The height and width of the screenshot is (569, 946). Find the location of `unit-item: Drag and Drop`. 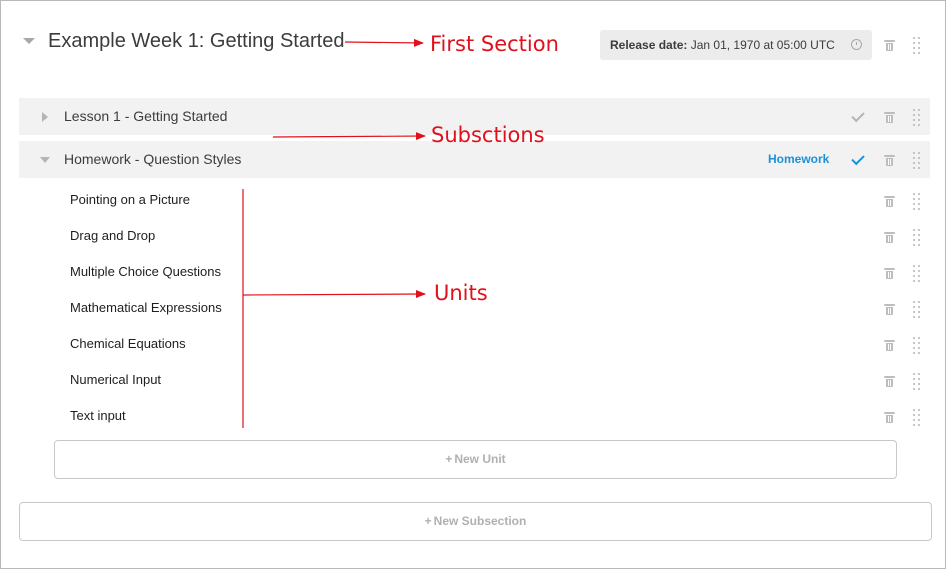

unit-item: Drag and Drop is located at coordinates (112, 236).